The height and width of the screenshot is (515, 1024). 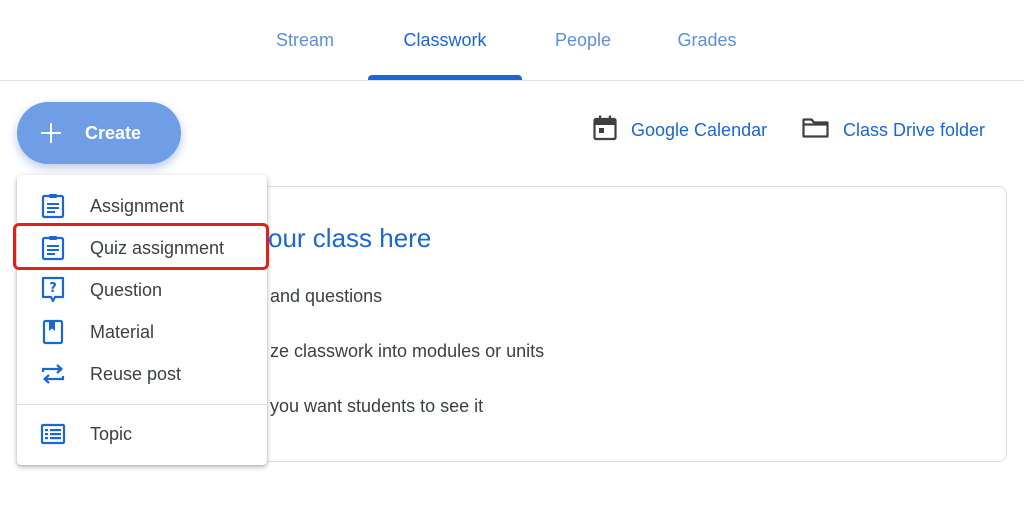 What do you see at coordinates (53, 374) in the screenshot?
I see `reuse-post-icon` at bounding box center [53, 374].